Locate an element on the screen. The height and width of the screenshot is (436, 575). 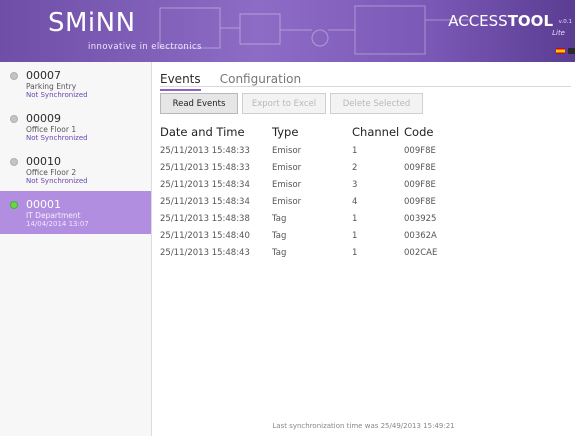
table-row: 25/11/2013 15:48:33 Emisor 1 009F8E is located at coordinates (365, 151).